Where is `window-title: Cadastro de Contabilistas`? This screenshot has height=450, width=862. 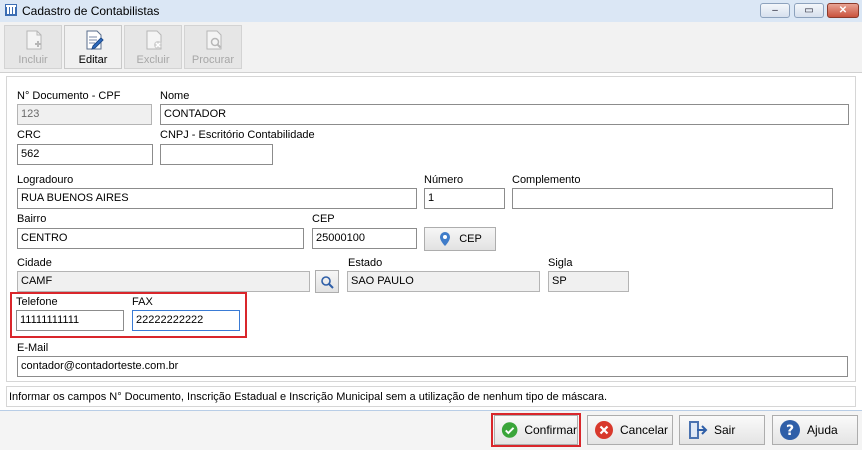 window-title: Cadastro de Contabilistas is located at coordinates (91, 11).